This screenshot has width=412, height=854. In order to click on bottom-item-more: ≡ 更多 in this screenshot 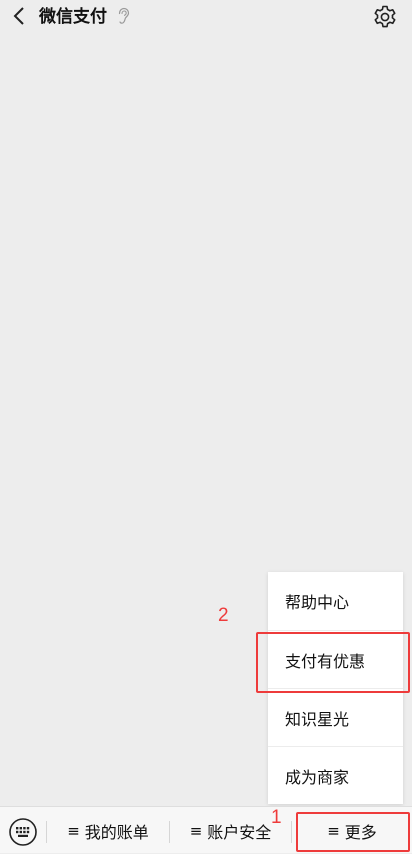, I will do `click(352, 830)`.